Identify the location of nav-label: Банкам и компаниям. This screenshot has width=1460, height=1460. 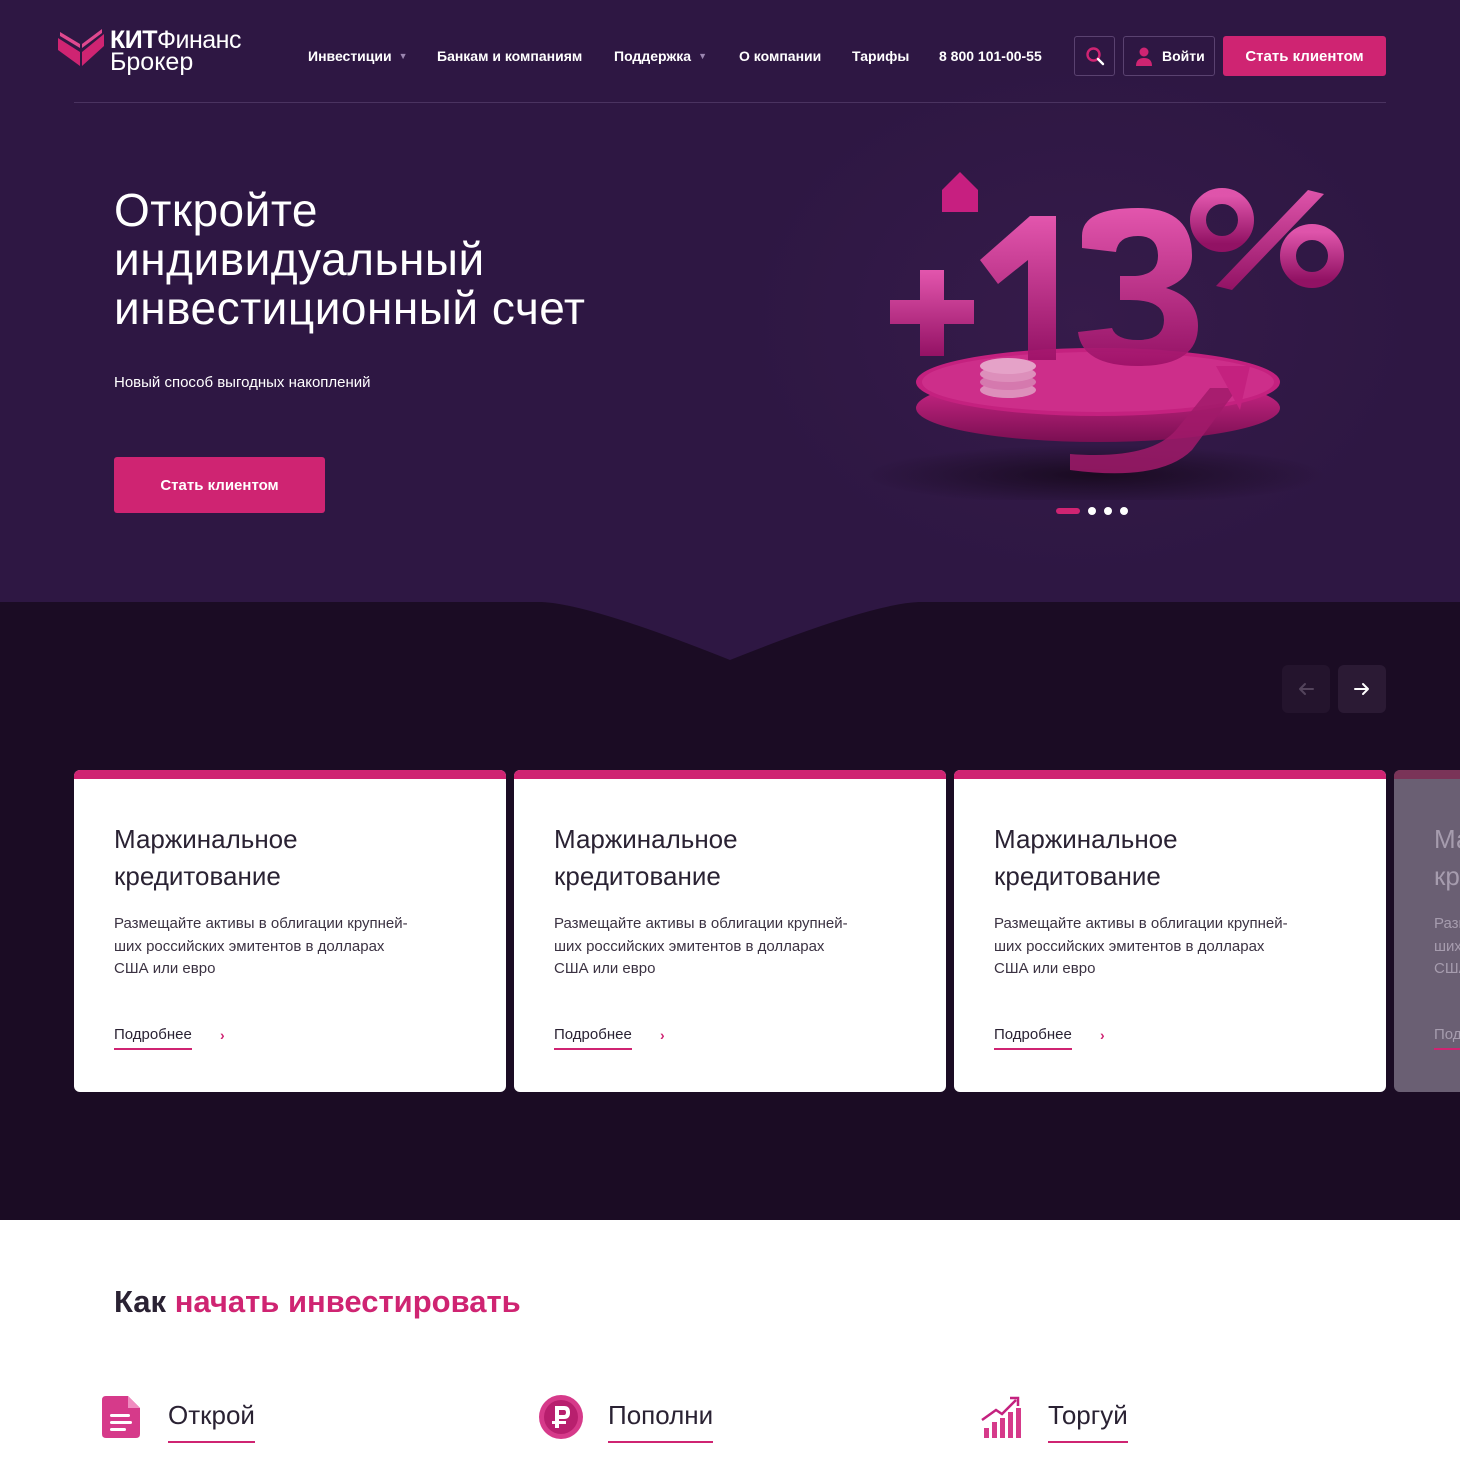
(510, 56).